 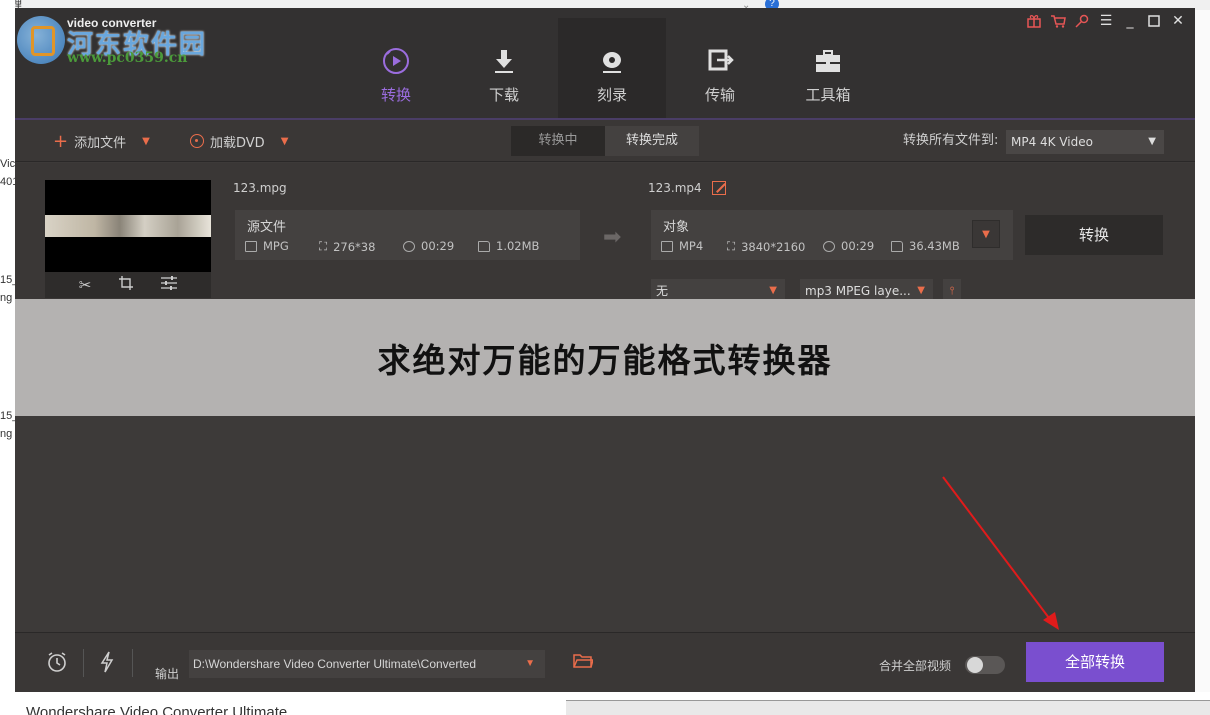 What do you see at coordinates (1178, 21) in the screenshot?
I see `close-icon: ✕` at bounding box center [1178, 21].